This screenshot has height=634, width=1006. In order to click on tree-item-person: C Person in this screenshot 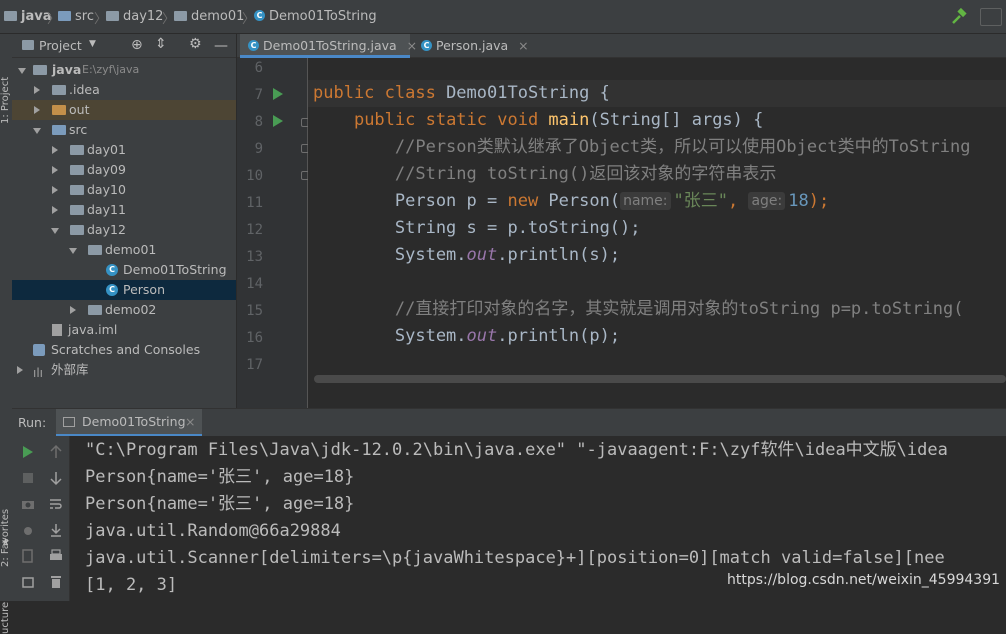, I will do `click(124, 290)`.